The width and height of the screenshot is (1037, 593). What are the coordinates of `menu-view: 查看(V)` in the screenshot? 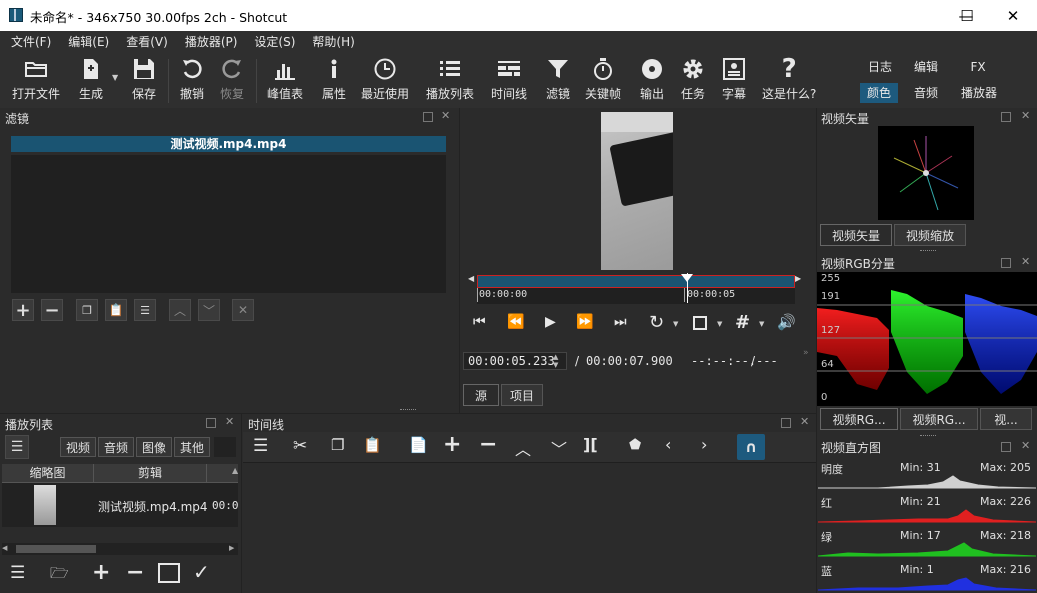 It's located at (144, 41).